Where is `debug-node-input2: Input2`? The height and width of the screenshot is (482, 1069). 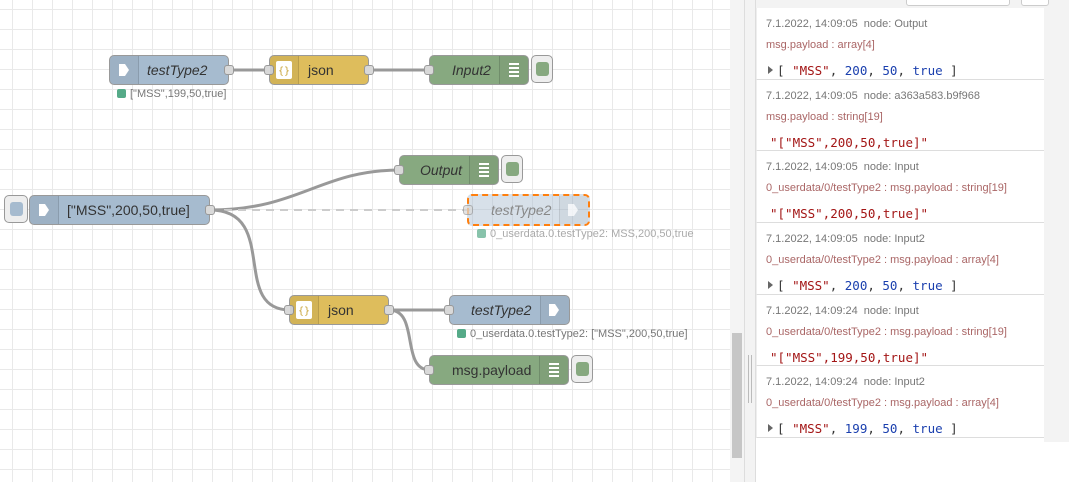
debug-node-input2: Input2 is located at coordinates (476, 70).